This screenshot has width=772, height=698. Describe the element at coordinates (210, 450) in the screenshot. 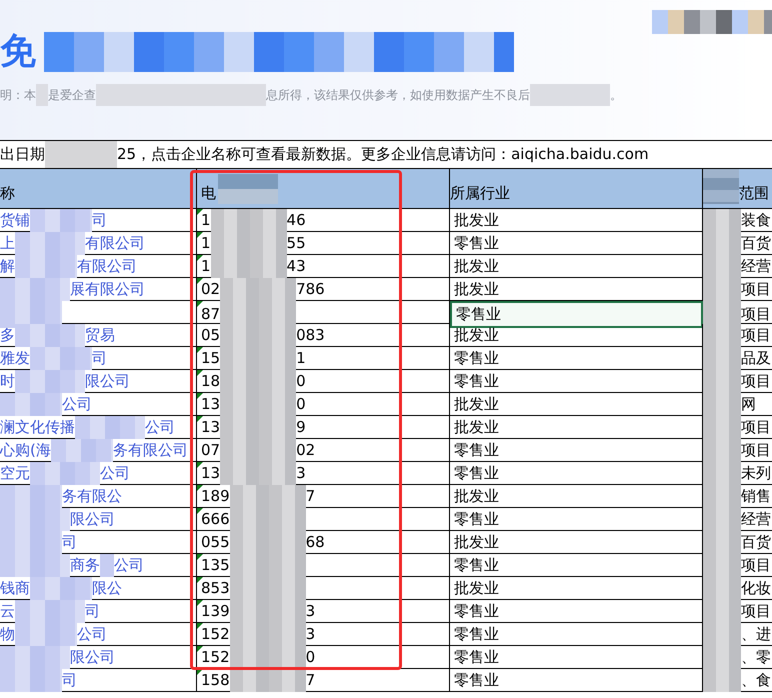

I see `table-cell-text: 07` at that location.